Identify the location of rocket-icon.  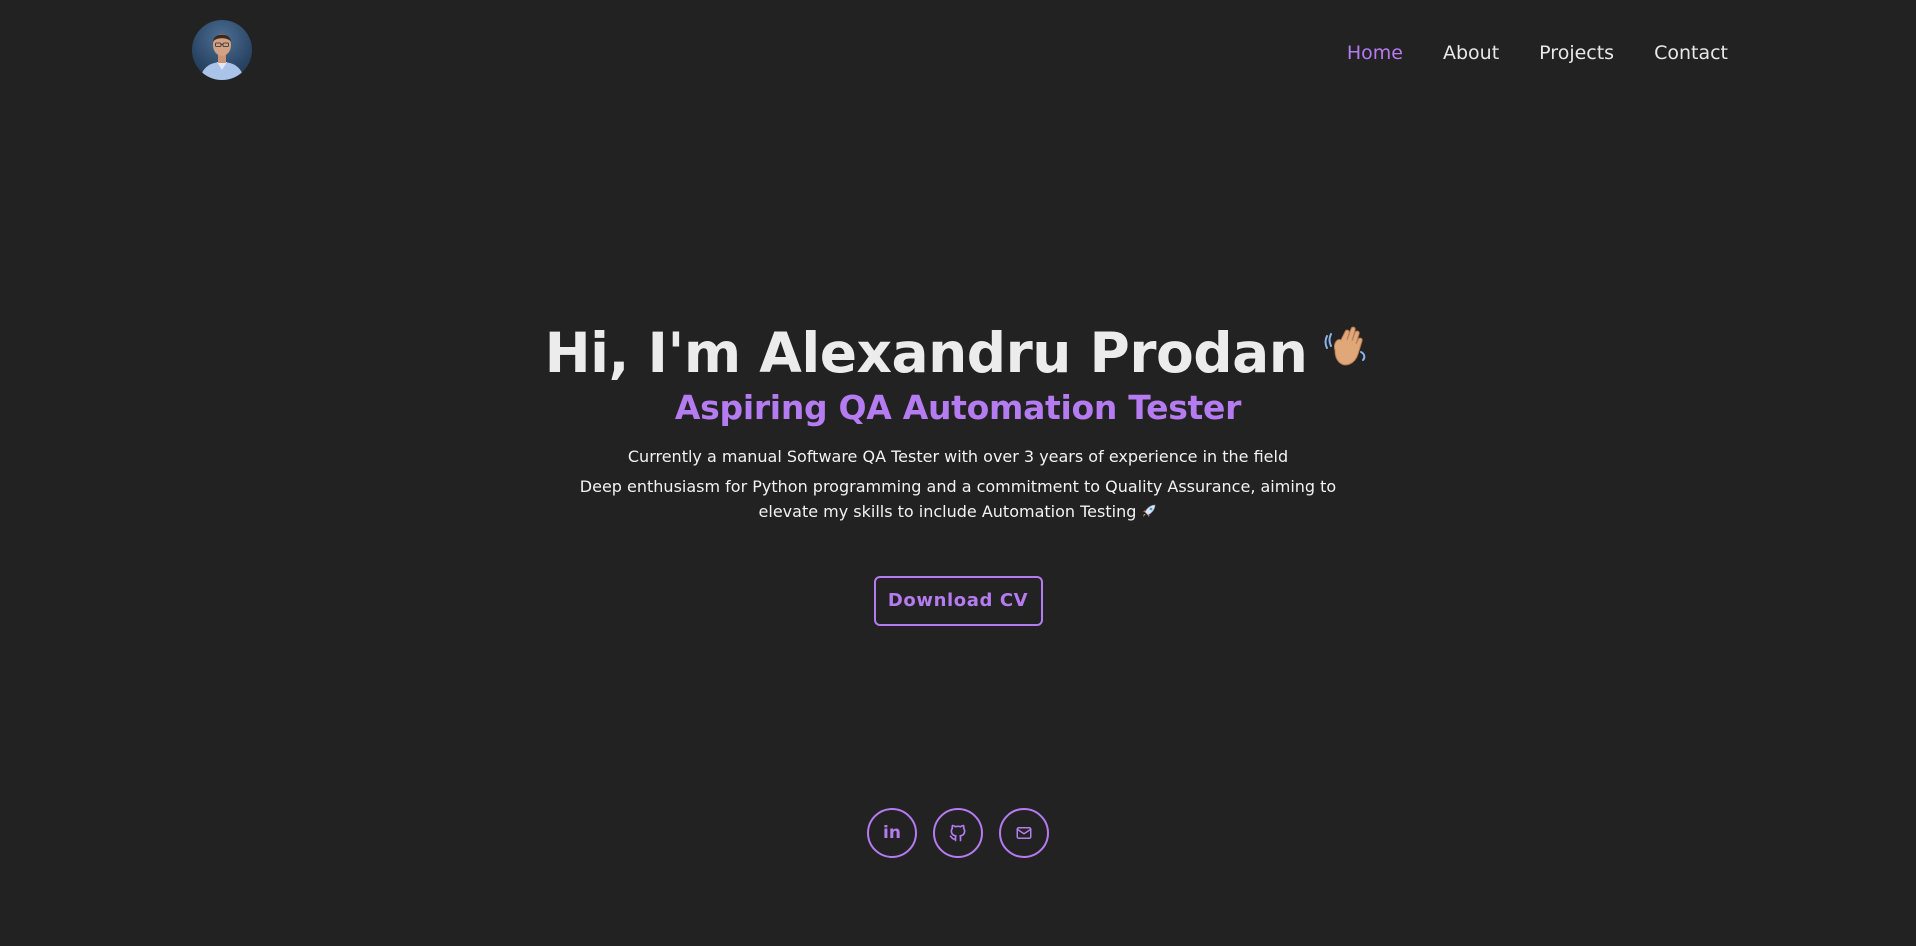
(1149, 511).